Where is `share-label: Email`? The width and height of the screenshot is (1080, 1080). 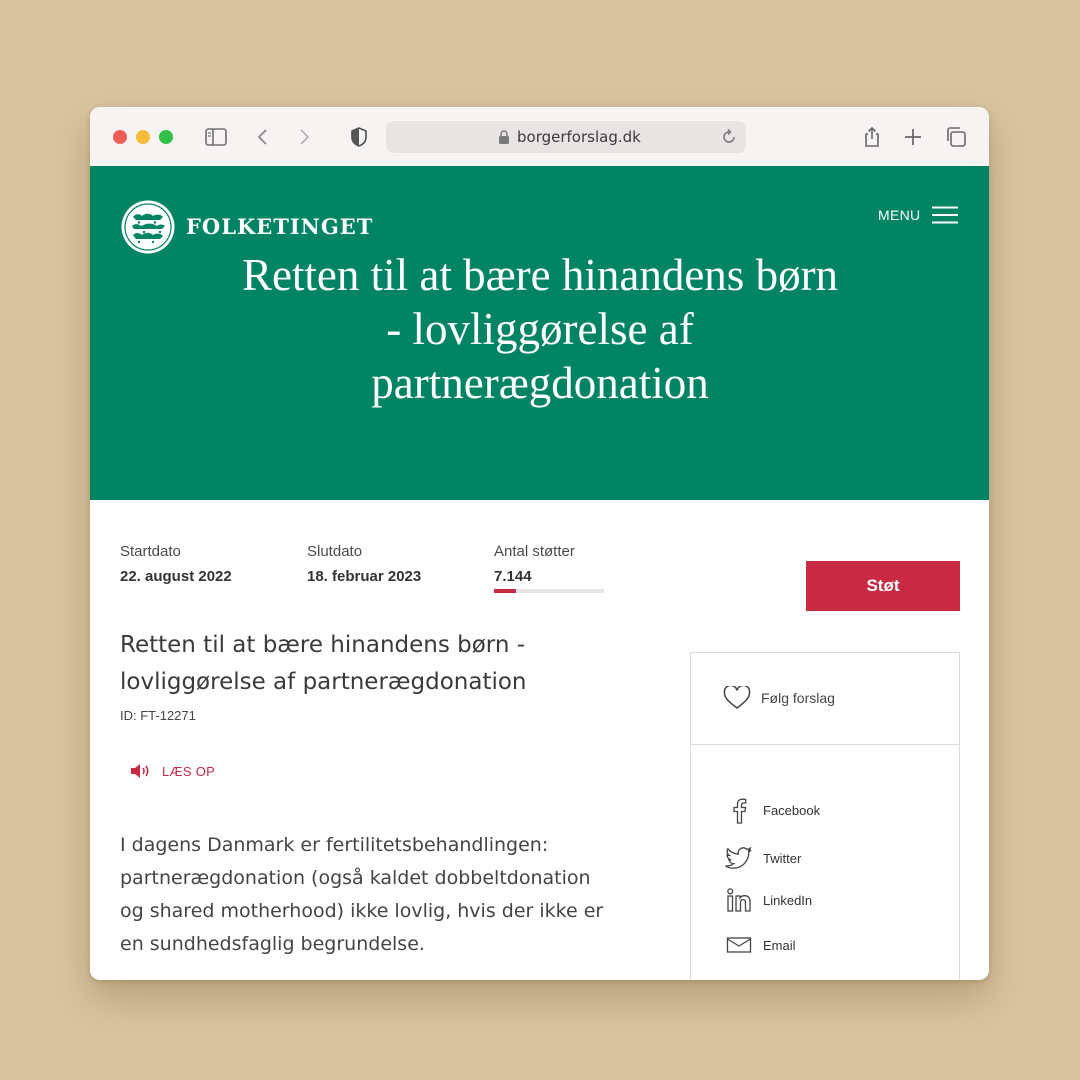 share-label: Email is located at coordinates (779, 945).